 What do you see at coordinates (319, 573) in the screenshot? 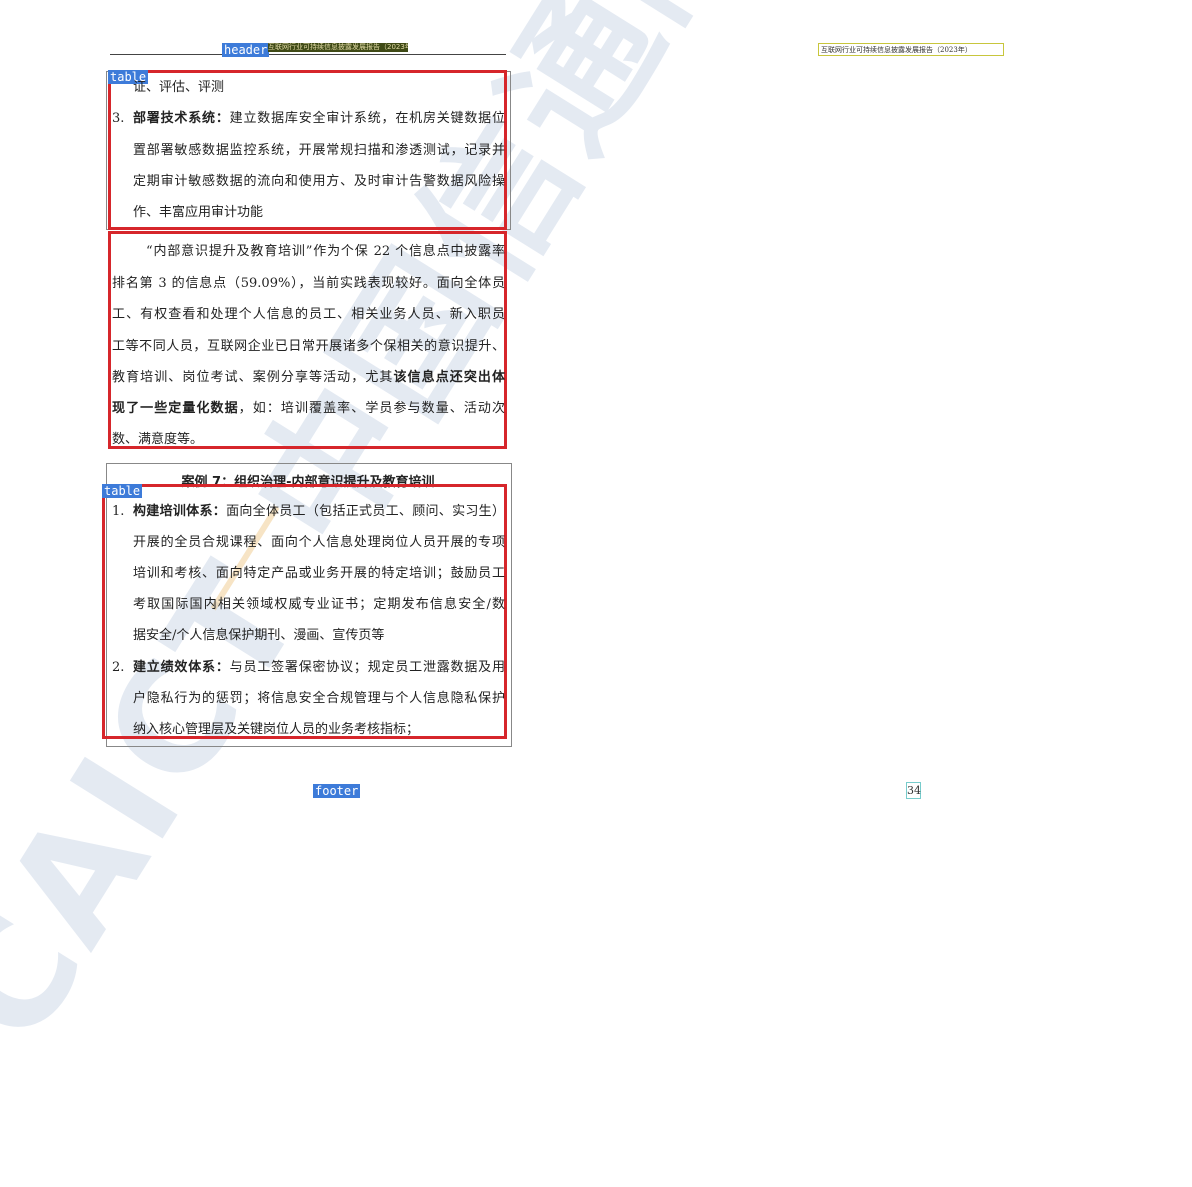
I see `item1-line-3: 培训和考核、面向特定产品或业务开展的特定培训；鼓励员工` at bounding box center [319, 573].